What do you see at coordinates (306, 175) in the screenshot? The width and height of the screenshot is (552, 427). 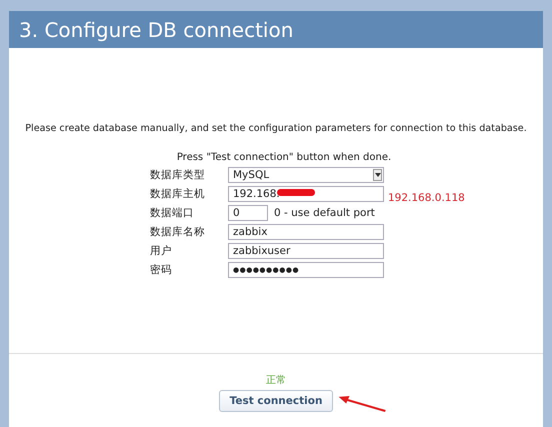 I see `database-type-dropdown: MySQL` at bounding box center [306, 175].